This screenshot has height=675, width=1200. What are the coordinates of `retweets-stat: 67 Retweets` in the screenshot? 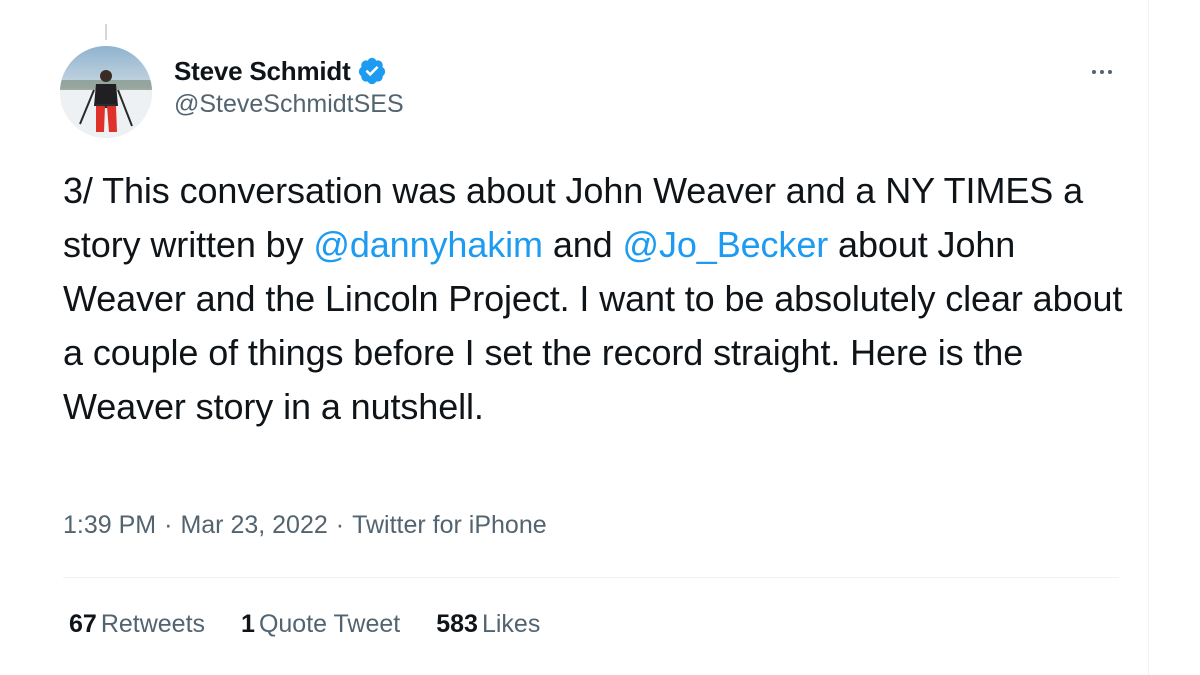 It's located at (137, 624).